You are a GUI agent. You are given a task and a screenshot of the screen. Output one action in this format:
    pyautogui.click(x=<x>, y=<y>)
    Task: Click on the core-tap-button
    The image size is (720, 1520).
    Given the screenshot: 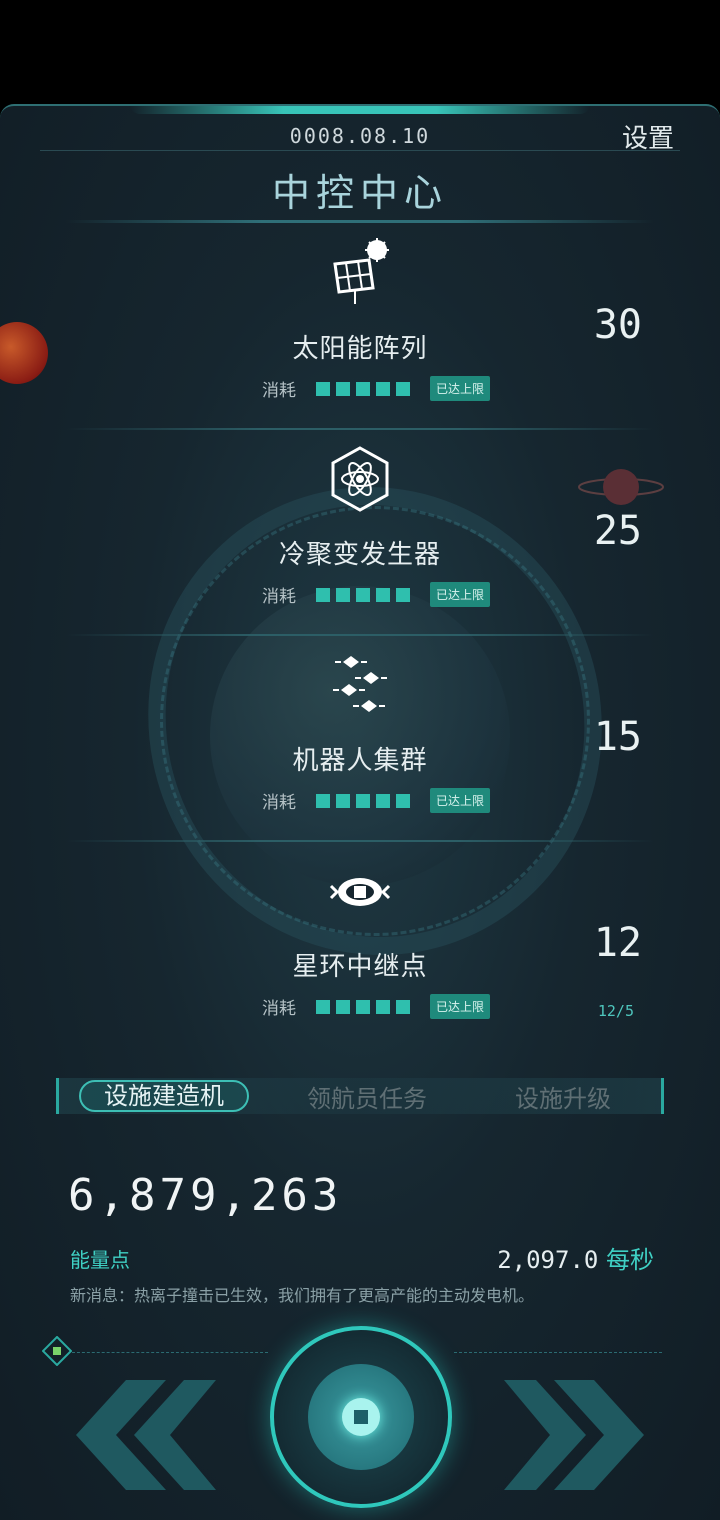 What is the action you would take?
    pyautogui.click(x=361, y=1417)
    